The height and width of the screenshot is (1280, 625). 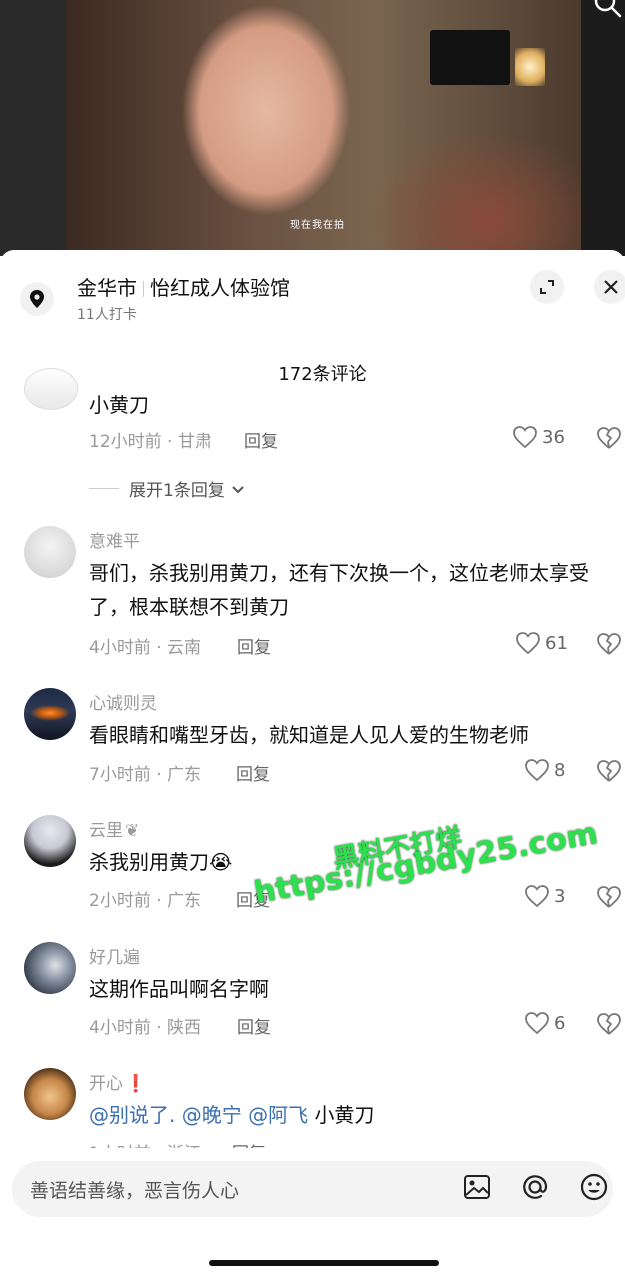 I want to click on mention-link: @晚宁, so click(x=212, y=1115).